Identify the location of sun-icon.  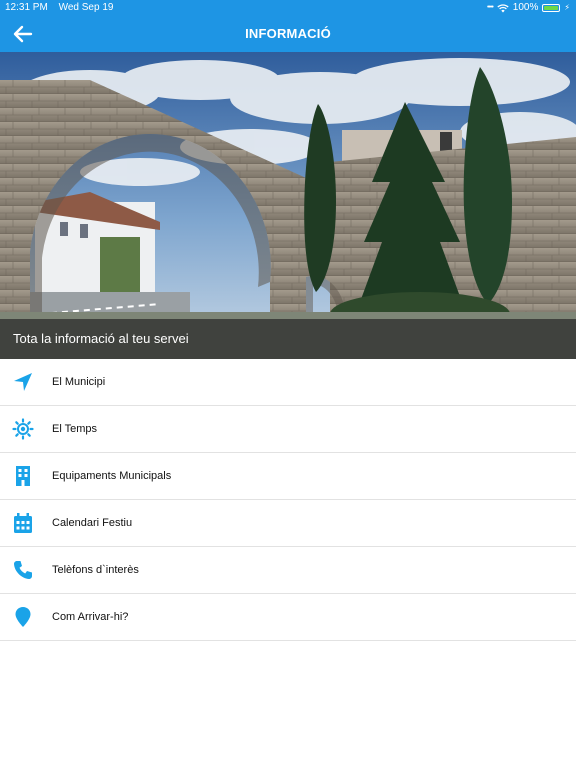
(23, 429).